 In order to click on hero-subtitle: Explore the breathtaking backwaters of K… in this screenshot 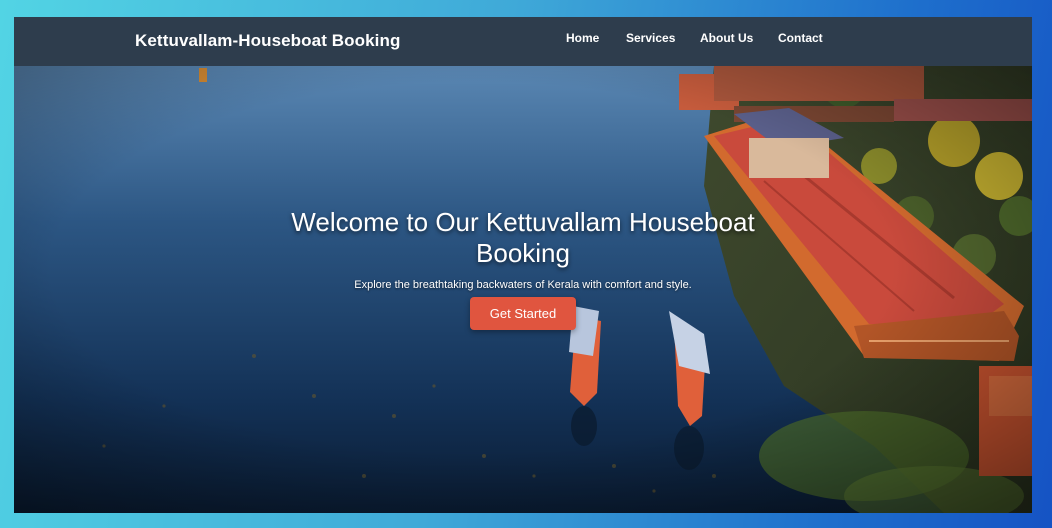, I will do `click(523, 285)`.